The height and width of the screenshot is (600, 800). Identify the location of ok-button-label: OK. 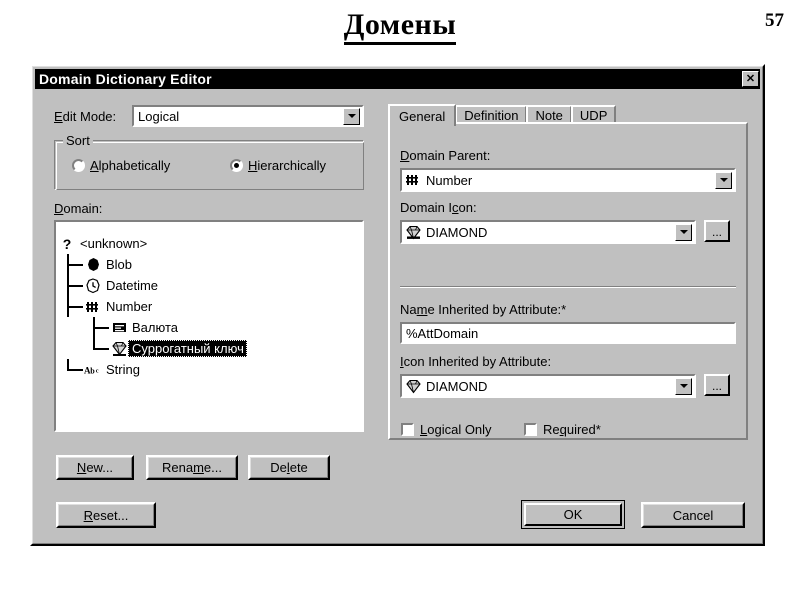
(573, 514).